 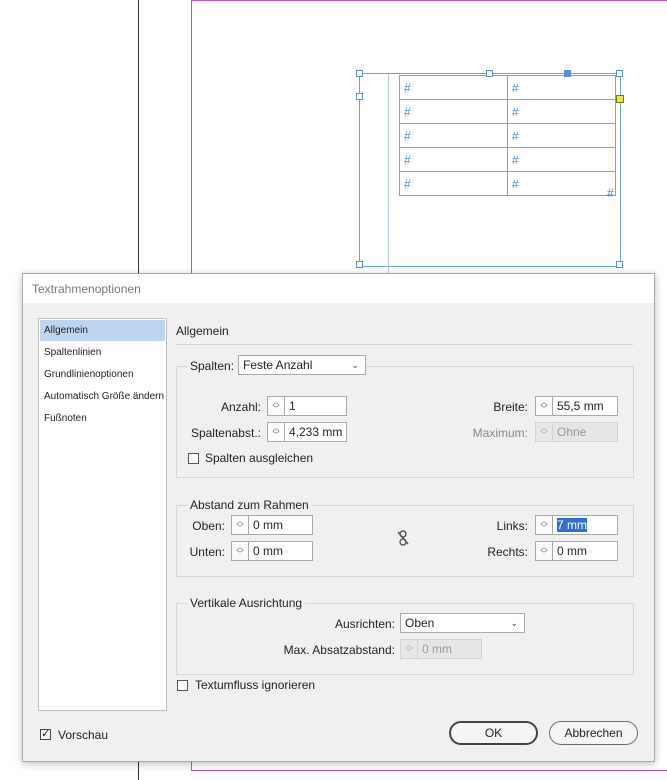 I want to click on vertical-group-title: Vertikale Ausrichtung, so click(x=246, y=603).